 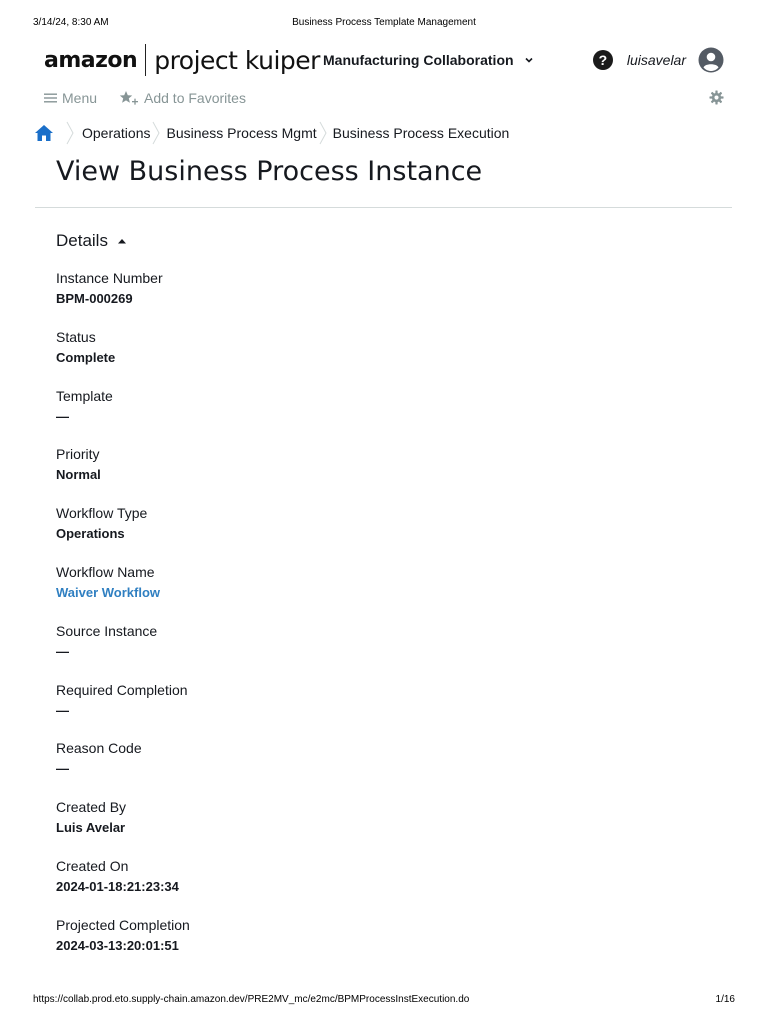 What do you see at coordinates (123, 924) in the screenshot?
I see `field-label: Projected Completion` at bounding box center [123, 924].